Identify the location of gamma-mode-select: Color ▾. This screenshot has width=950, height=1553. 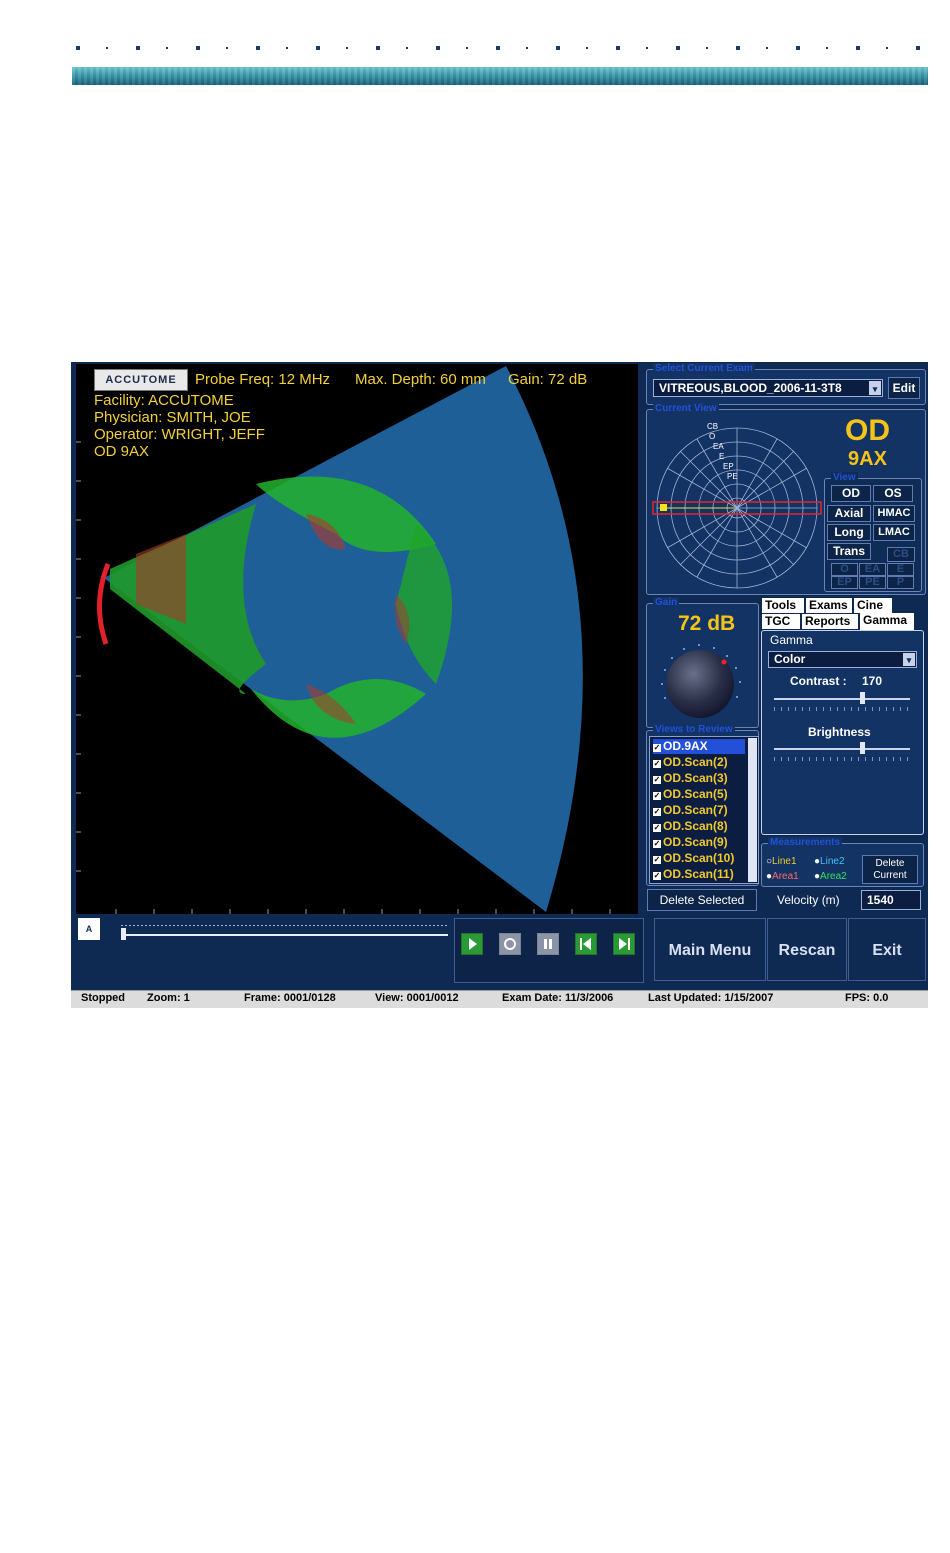
(842, 659).